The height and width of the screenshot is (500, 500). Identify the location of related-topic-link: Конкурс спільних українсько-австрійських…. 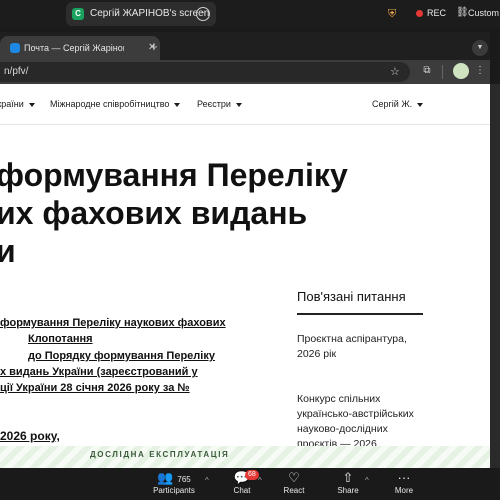
(367, 422).